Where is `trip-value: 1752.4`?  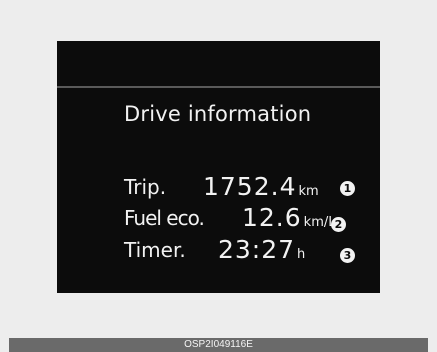
trip-value: 1752.4 is located at coordinates (250, 186).